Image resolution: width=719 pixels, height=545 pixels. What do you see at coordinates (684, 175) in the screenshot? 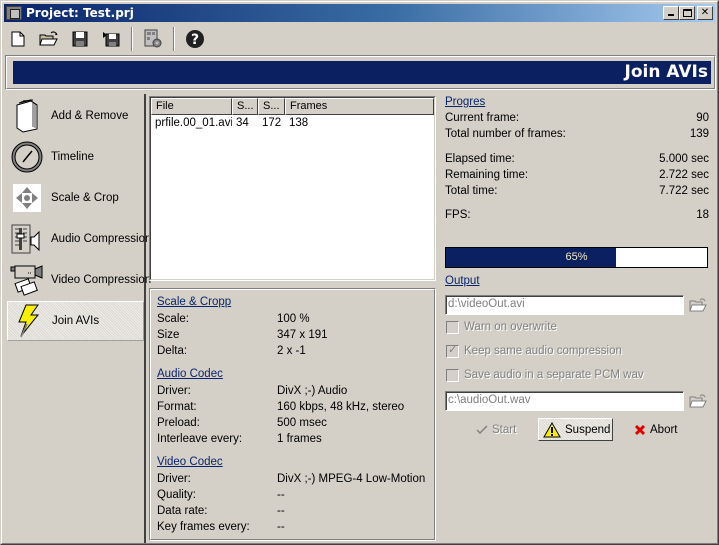
I see `remaining-value: 2.722 sec` at bounding box center [684, 175].